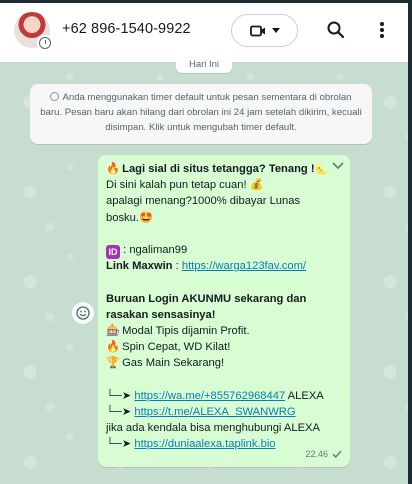 This screenshot has height=484, width=412. I want to click on more-options-button, so click(382, 31).